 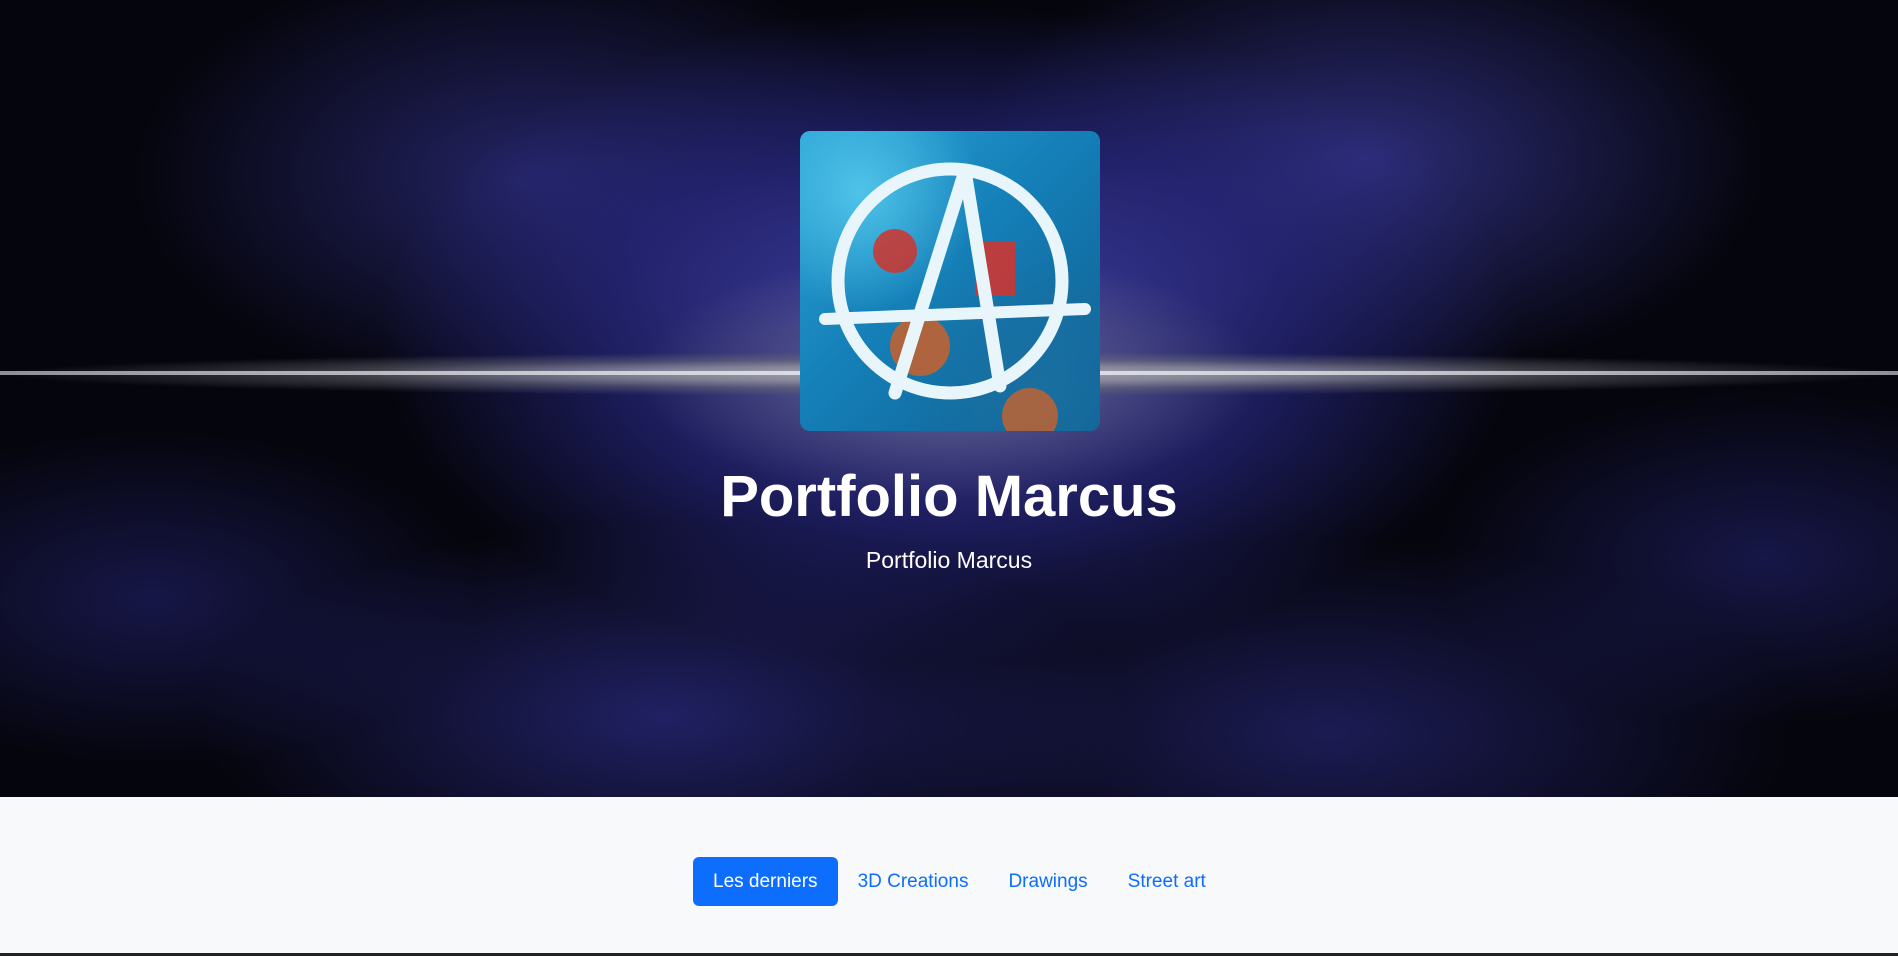 What do you see at coordinates (950, 281) in the screenshot?
I see `anarchy-logo-icon` at bounding box center [950, 281].